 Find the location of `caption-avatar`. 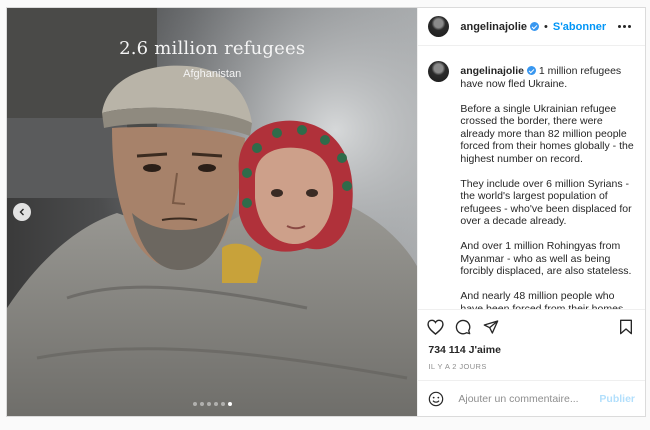

caption-avatar is located at coordinates (439, 71).